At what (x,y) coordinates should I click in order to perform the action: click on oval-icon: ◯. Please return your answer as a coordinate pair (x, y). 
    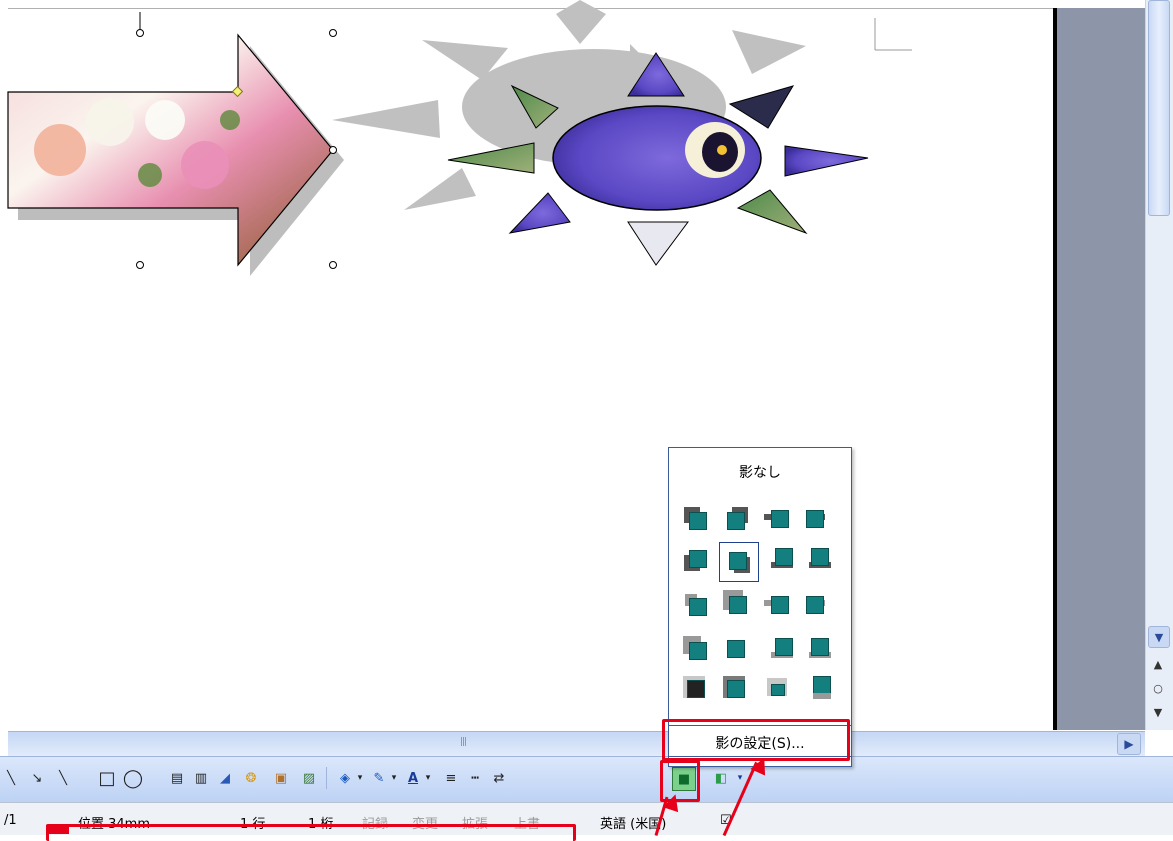
    Looking at the image, I should click on (133, 778).